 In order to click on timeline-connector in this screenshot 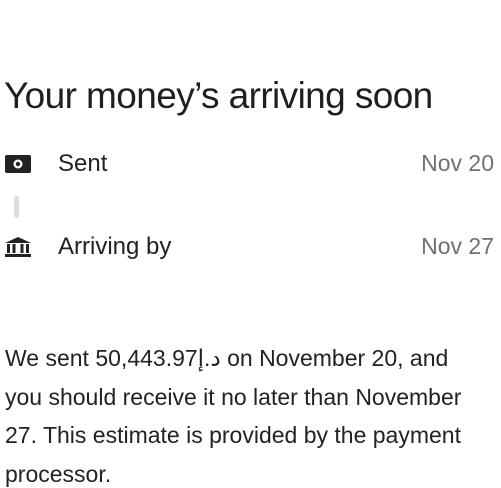, I will do `click(16, 207)`.